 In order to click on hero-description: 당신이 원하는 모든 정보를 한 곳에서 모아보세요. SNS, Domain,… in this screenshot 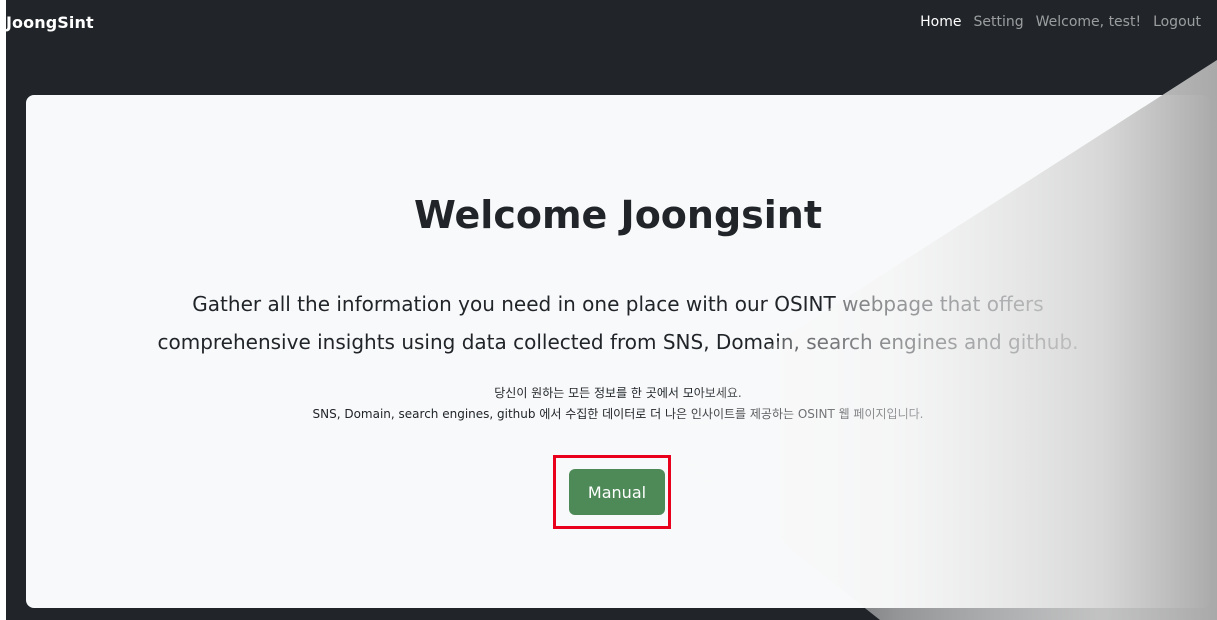, I will do `click(618, 404)`.